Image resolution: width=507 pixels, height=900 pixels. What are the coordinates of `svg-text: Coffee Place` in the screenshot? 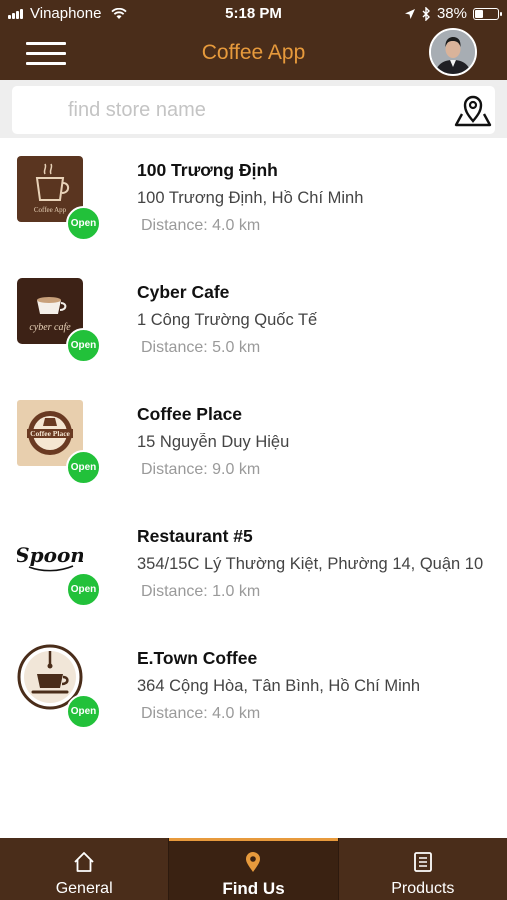 It's located at (50, 433).